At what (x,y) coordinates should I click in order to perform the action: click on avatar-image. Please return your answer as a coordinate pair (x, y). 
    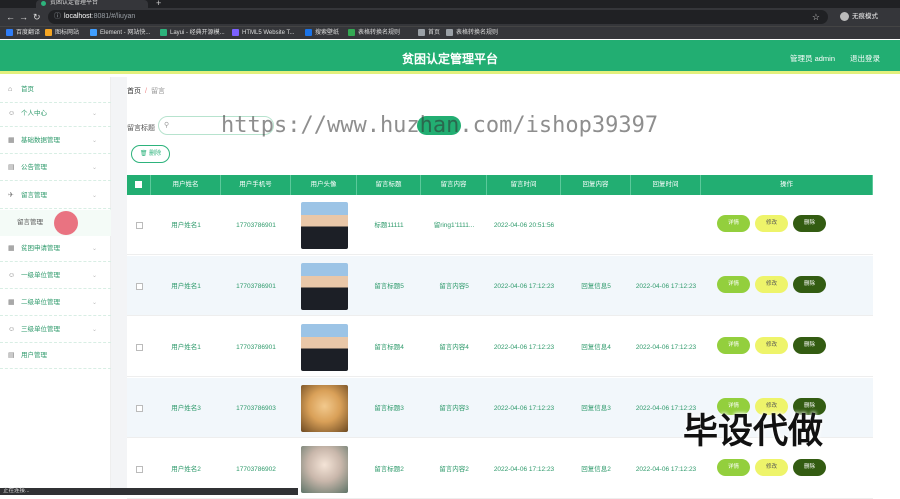
    Looking at the image, I should click on (324, 408).